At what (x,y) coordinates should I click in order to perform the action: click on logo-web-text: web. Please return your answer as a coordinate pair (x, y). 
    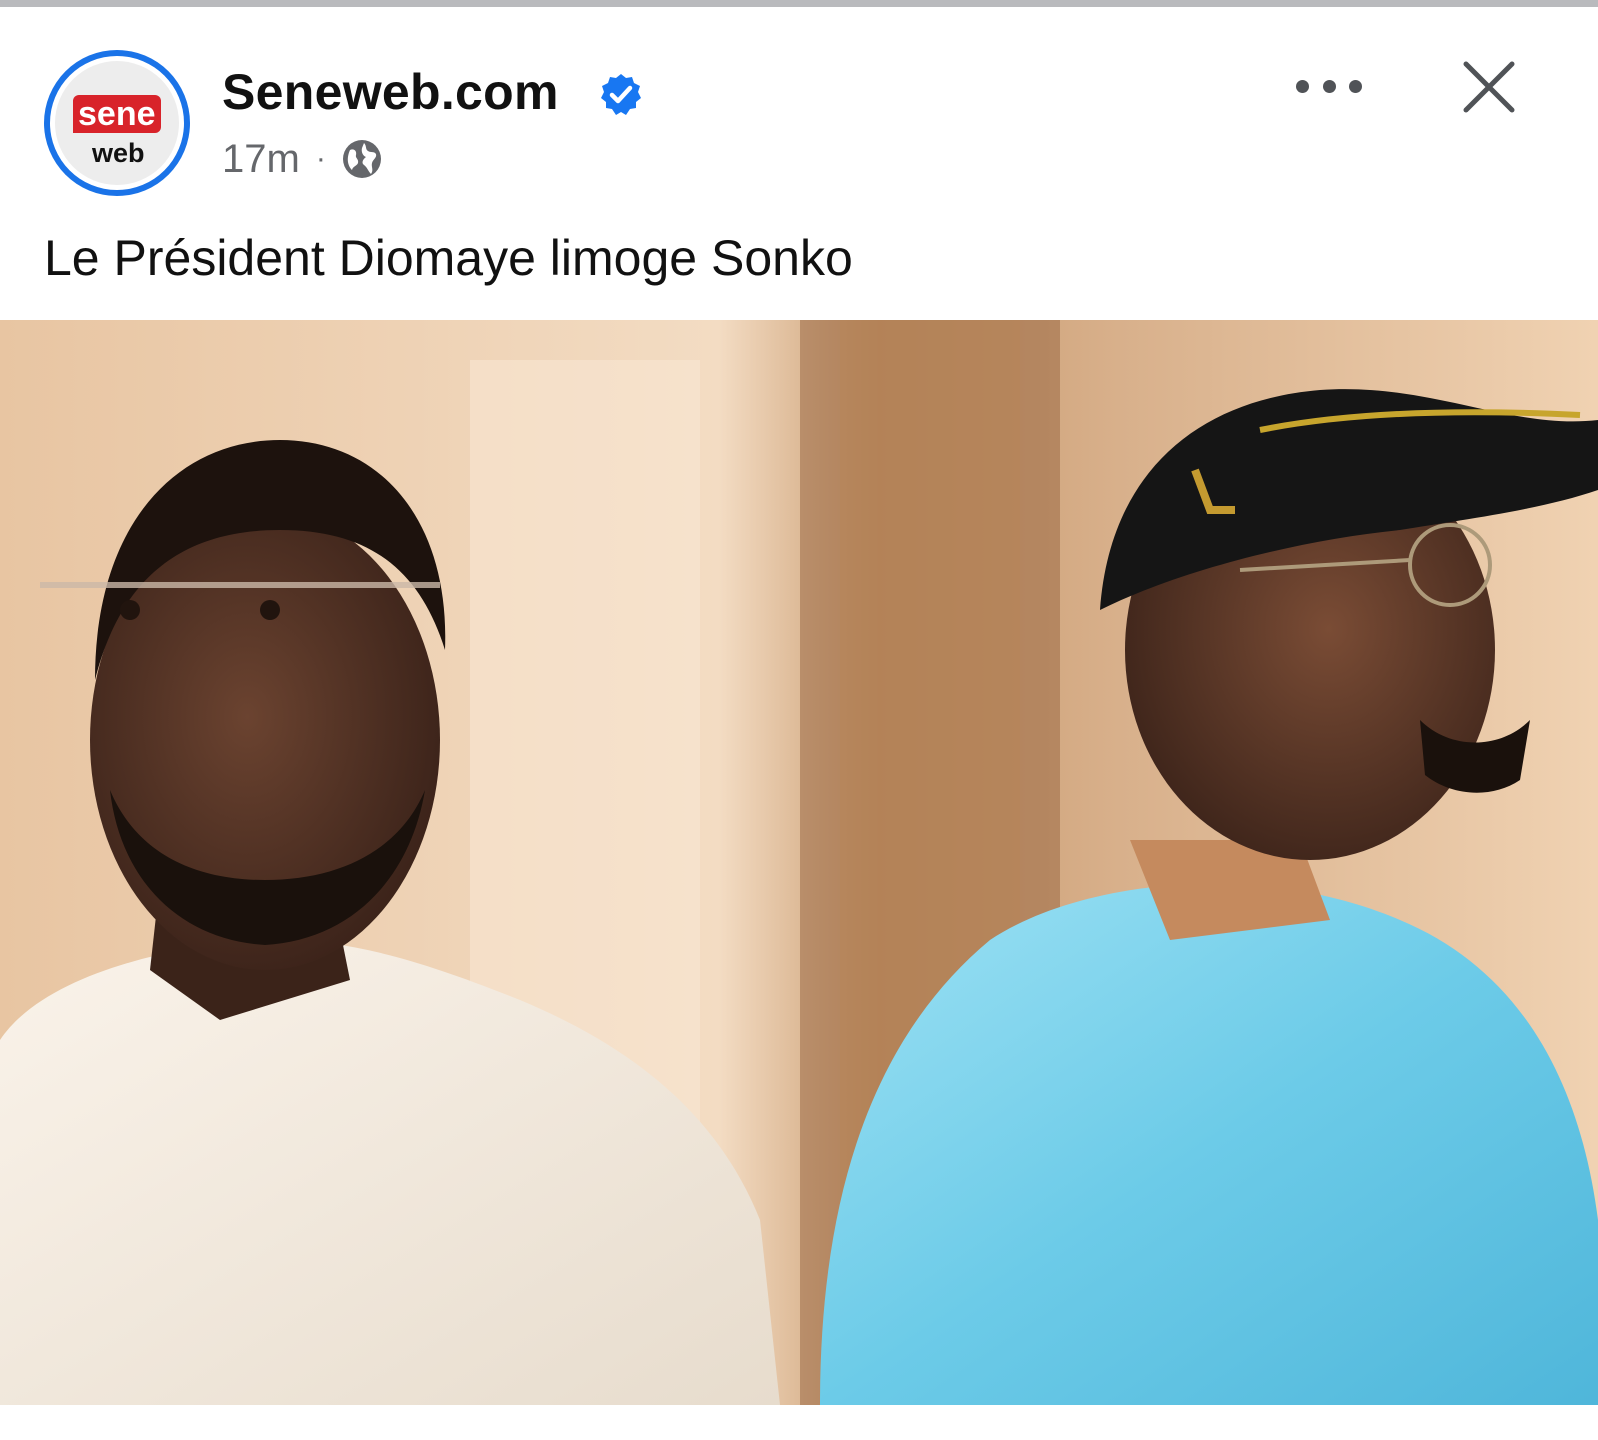
    Looking at the image, I should click on (118, 153).